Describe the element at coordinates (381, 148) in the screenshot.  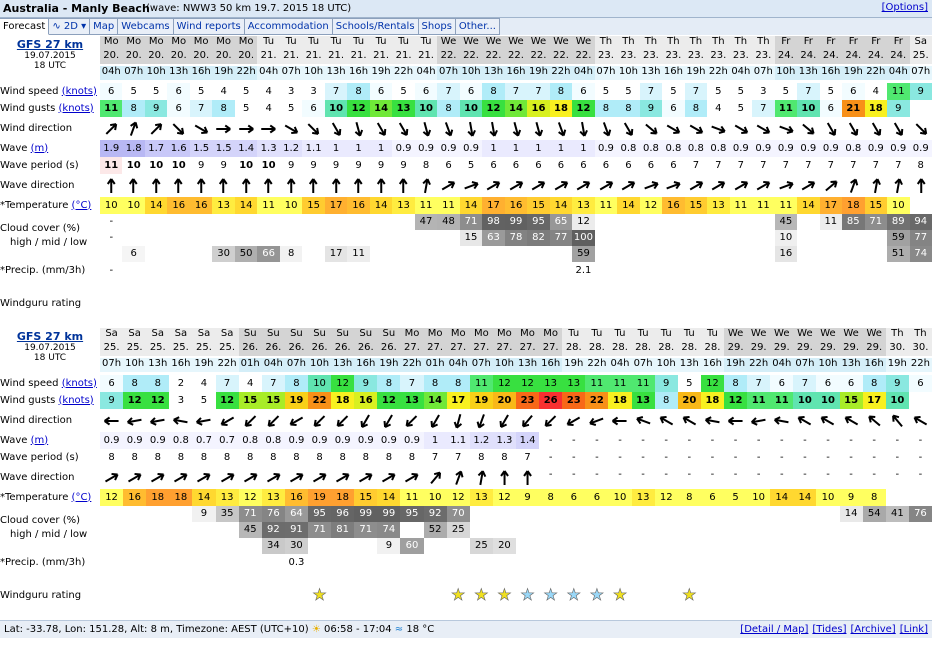
I see `wave-cell: 1` at that location.